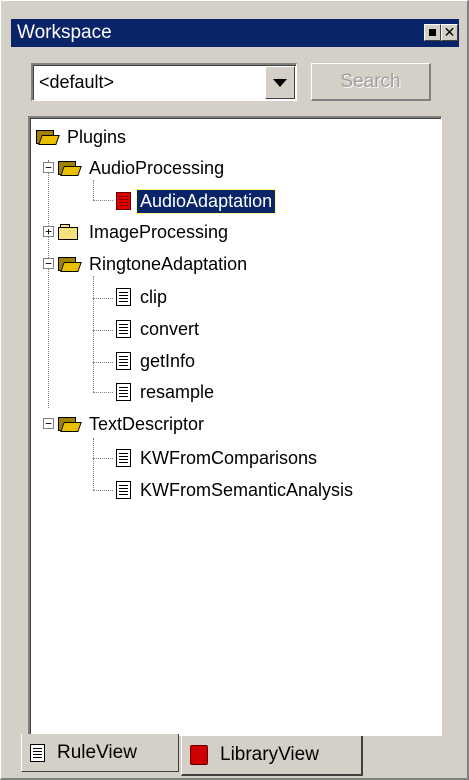 The height and width of the screenshot is (780, 469). I want to click on window-title: Workspace, so click(64, 32).